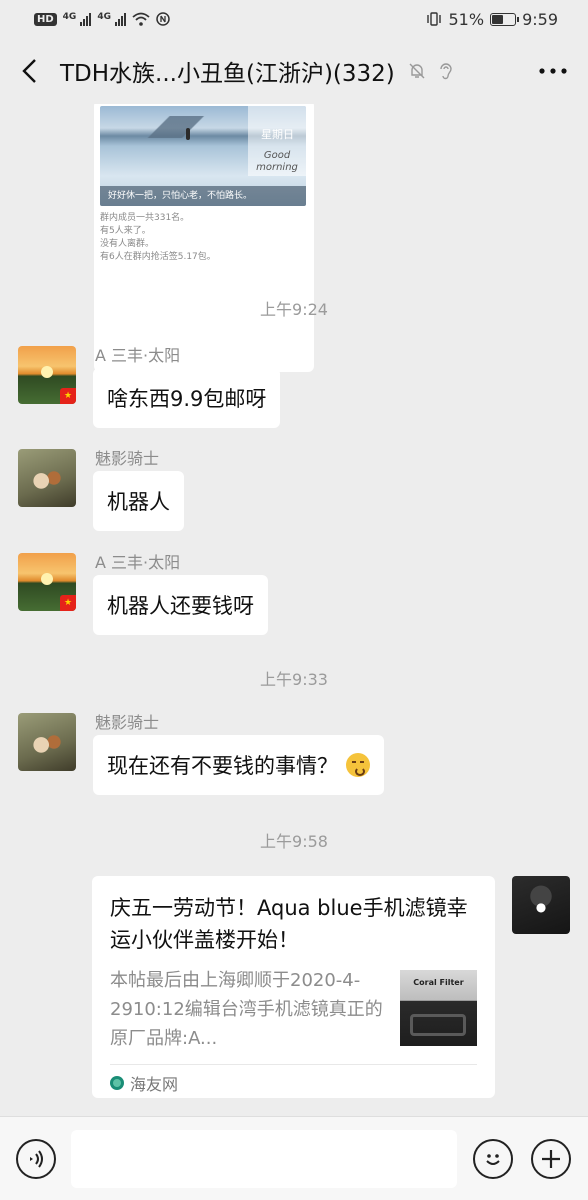  Describe the element at coordinates (264, 1158) in the screenshot. I see `message-input` at that location.